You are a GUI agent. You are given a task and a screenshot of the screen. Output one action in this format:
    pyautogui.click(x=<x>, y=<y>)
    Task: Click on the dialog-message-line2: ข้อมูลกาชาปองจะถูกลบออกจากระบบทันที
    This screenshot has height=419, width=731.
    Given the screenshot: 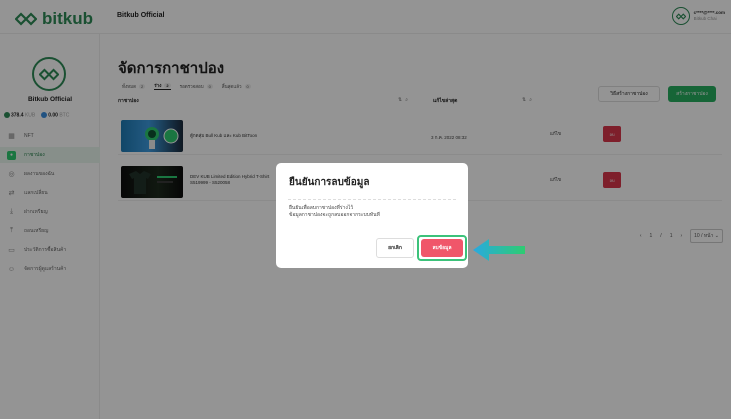 What is the action you would take?
    pyautogui.click(x=334, y=215)
    